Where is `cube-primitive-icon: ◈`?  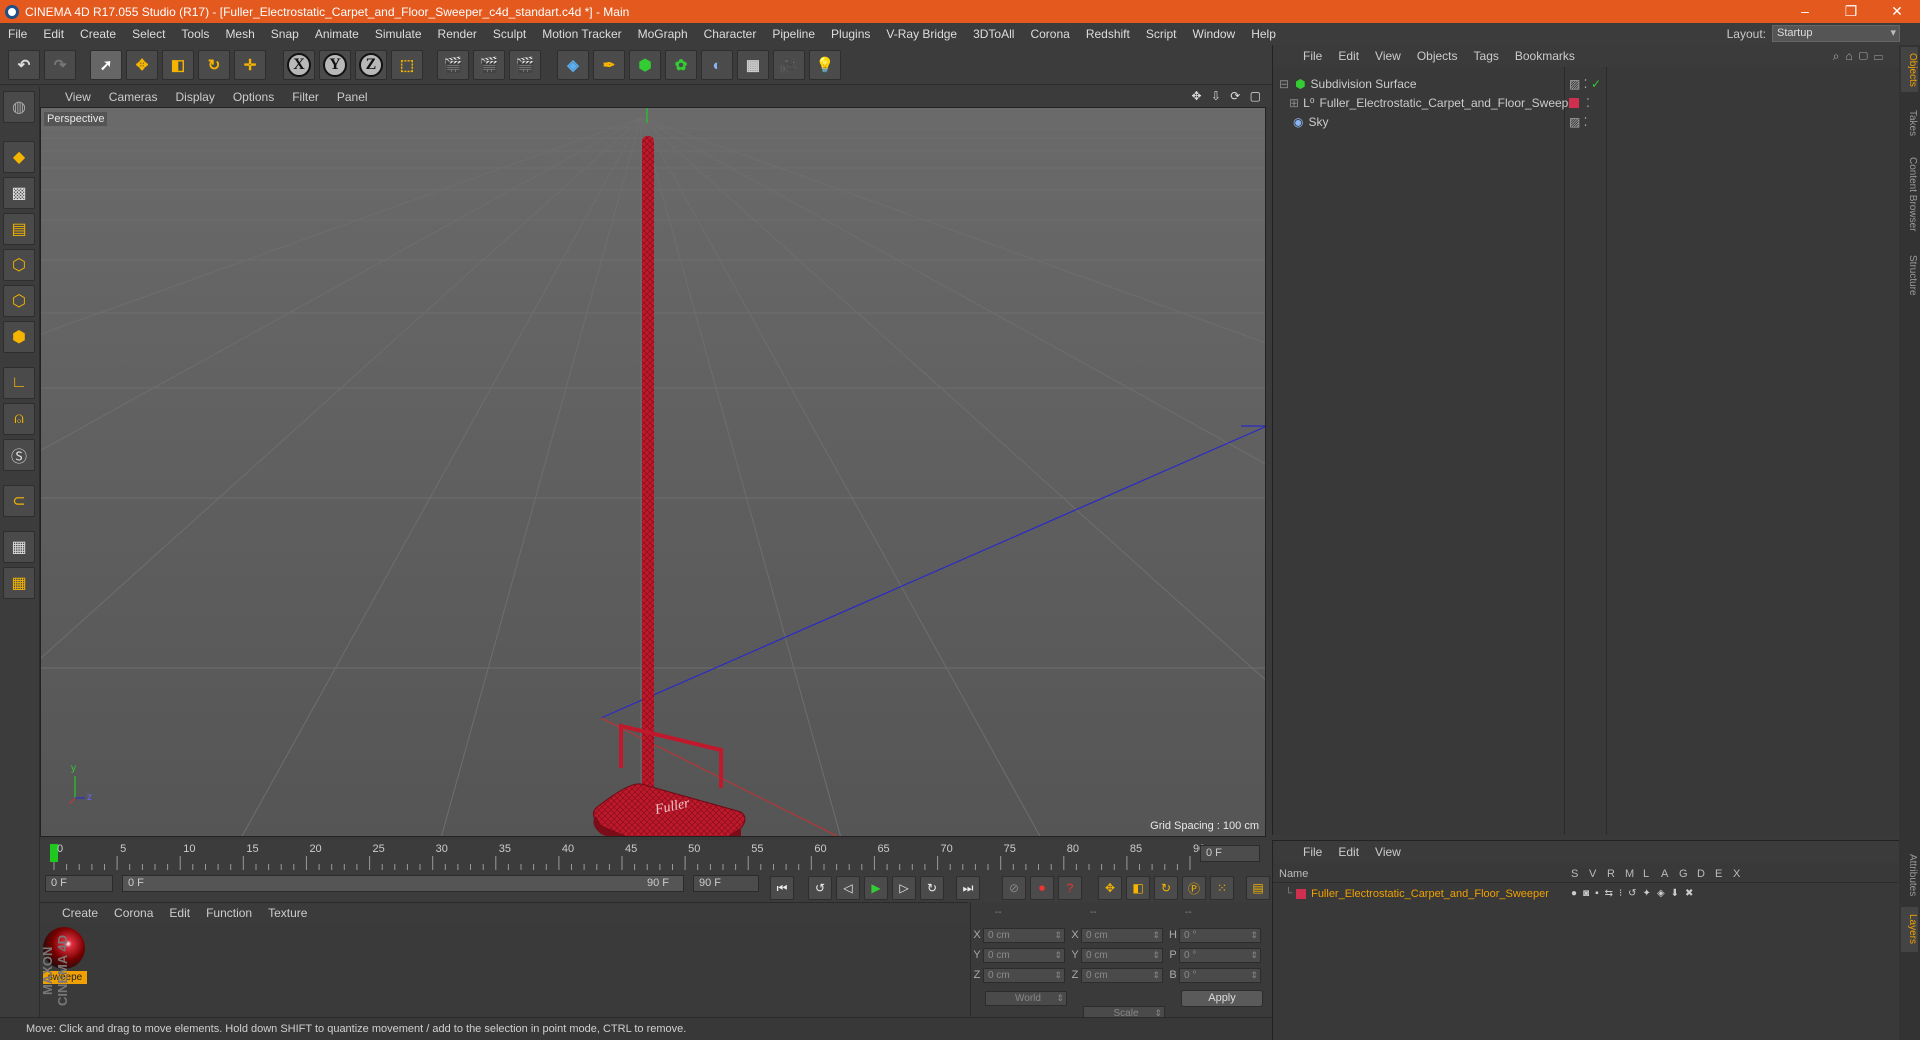 cube-primitive-icon: ◈ is located at coordinates (573, 65).